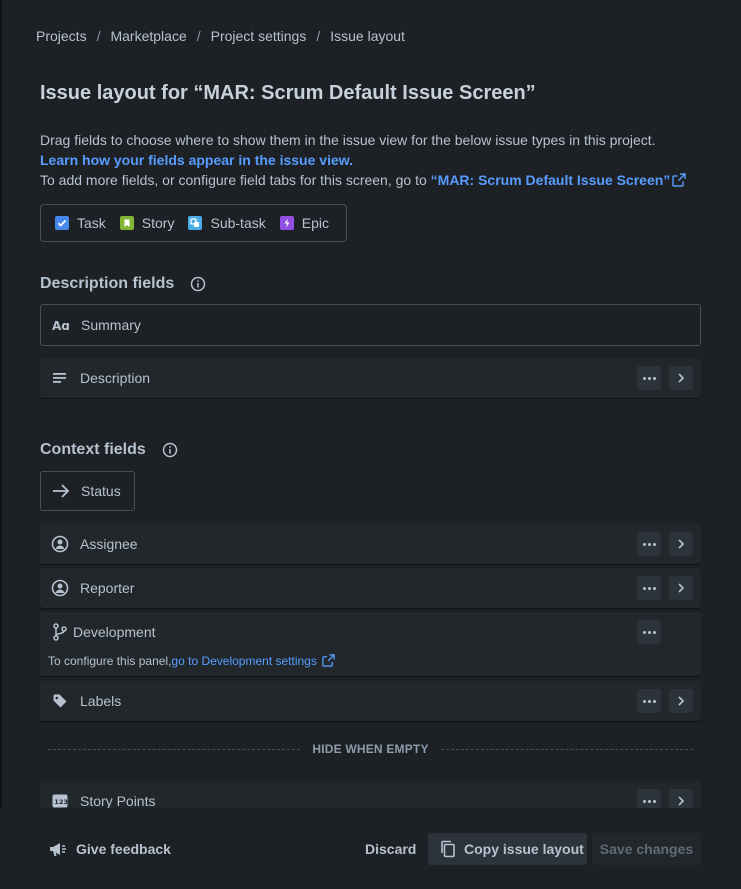  What do you see at coordinates (109, 849) in the screenshot?
I see `give-feedback-button: Give feedback` at bounding box center [109, 849].